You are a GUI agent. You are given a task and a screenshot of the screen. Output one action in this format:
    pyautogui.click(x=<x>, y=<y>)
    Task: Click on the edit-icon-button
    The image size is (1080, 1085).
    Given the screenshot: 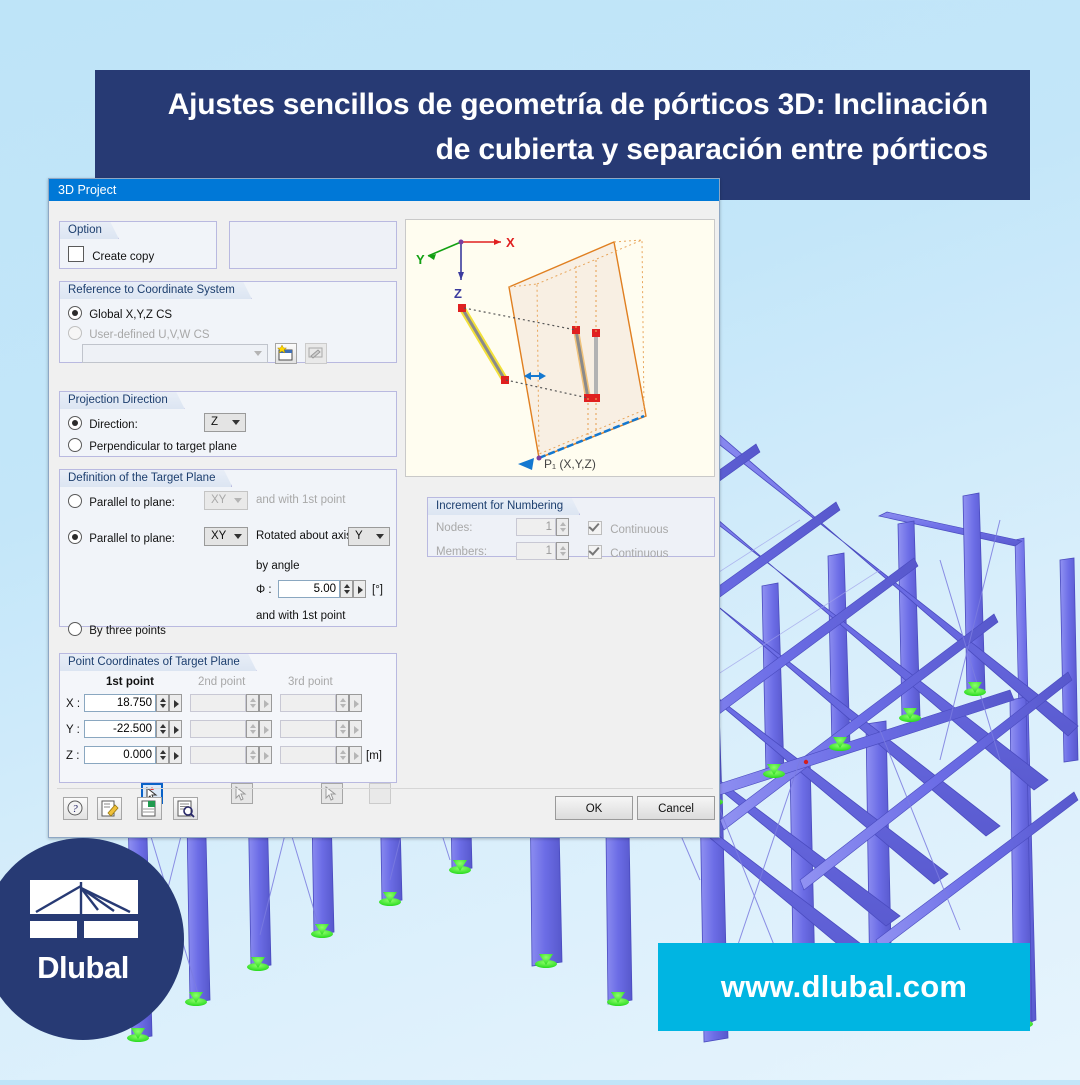 What is the action you would take?
    pyautogui.click(x=109, y=808)
    